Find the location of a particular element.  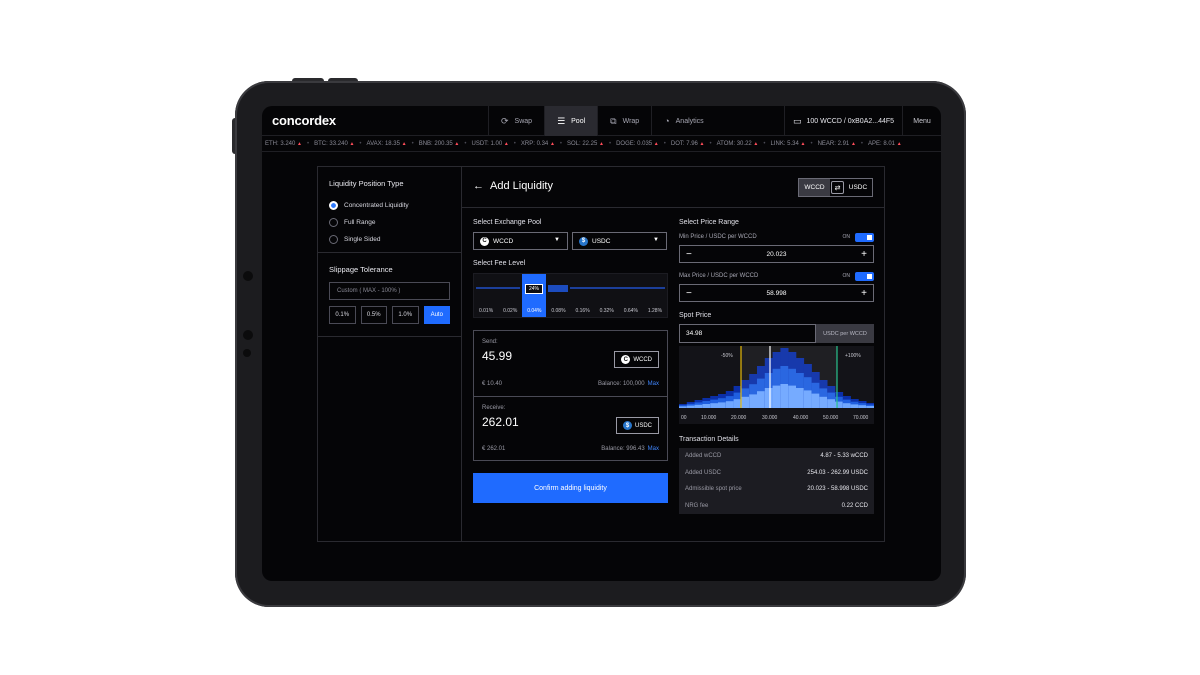

ticker-text: AVAX: 18.35 is located at coordinates (383, 144).